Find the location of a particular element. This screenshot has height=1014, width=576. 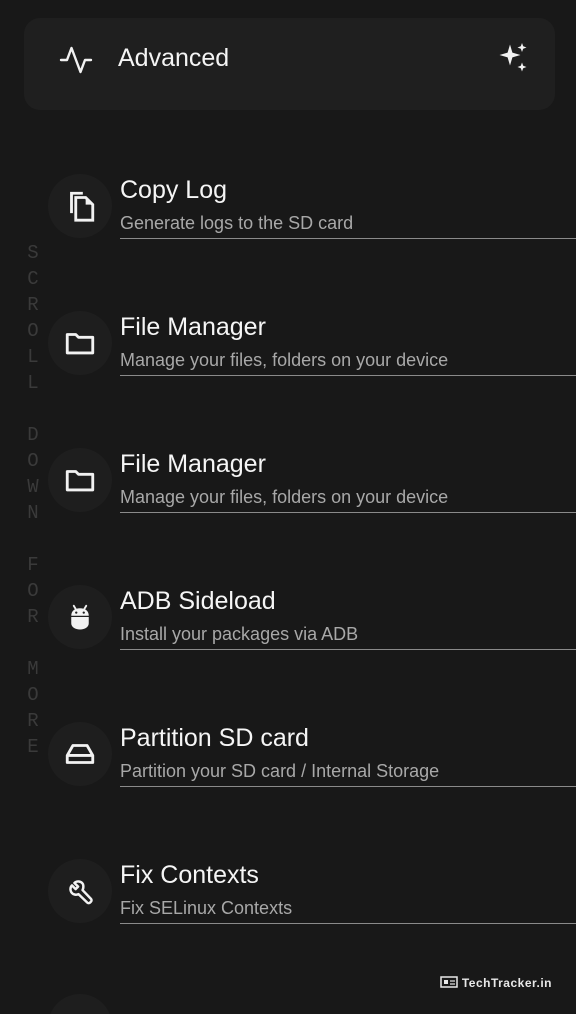

item-subtitle: Generate logs to the SD card is located at coordinates (237, 223).